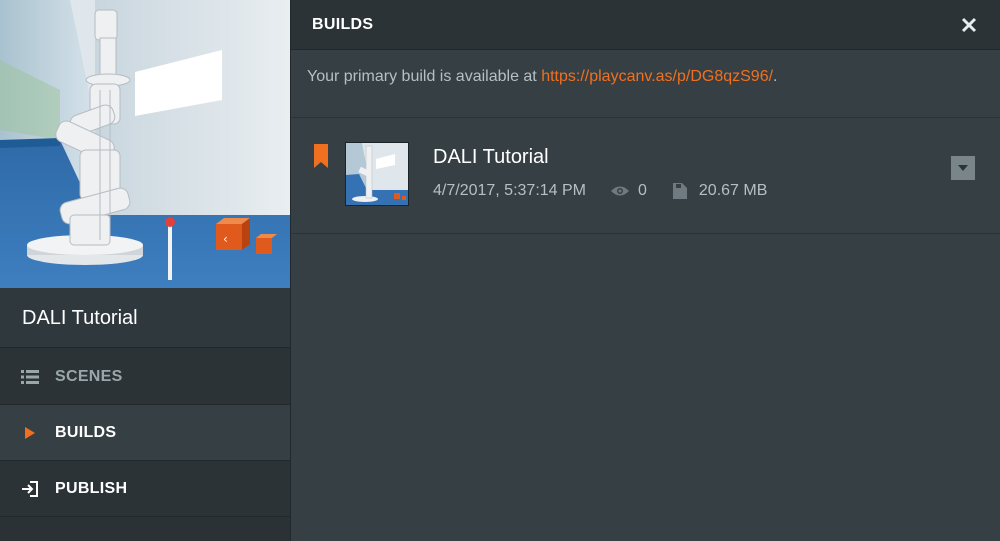 The height and width of the screenshot is (541, 1000). What do you see at coordinates (30, 489) in the screenshot?
I see `publish-icon` at bounding box center [30, 489].